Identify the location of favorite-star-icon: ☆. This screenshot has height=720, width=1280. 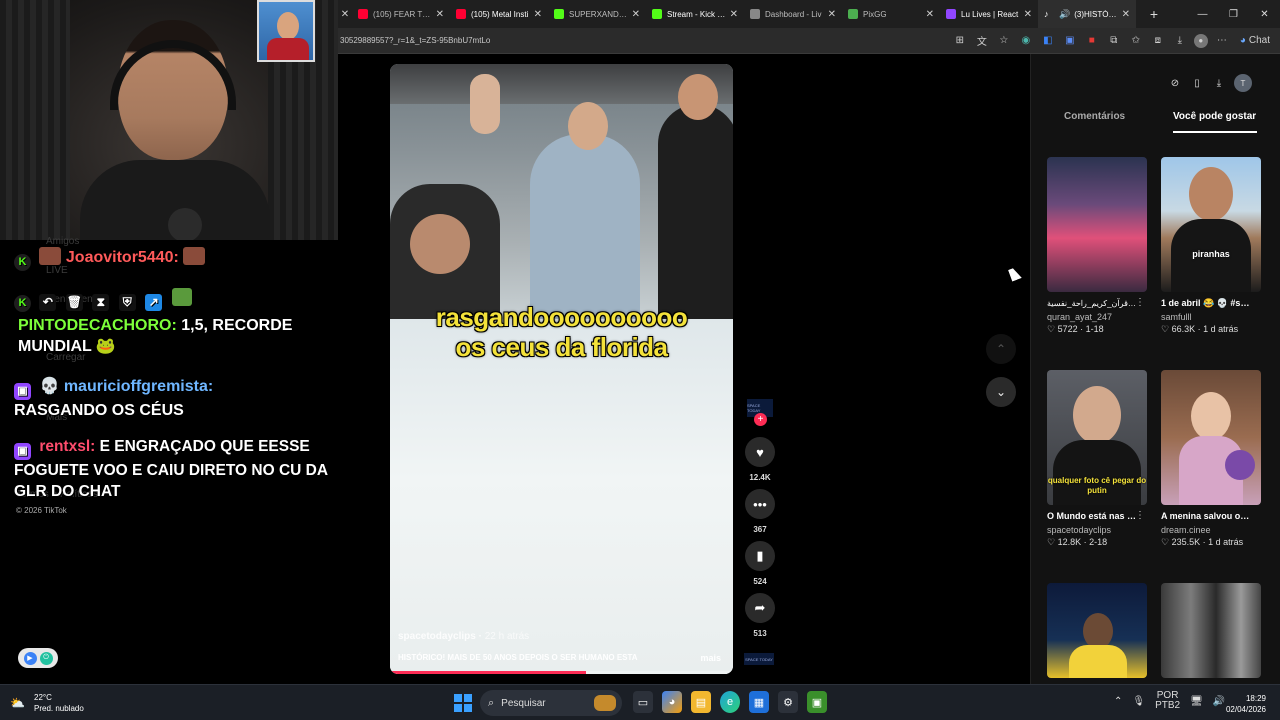
(1004, 41).